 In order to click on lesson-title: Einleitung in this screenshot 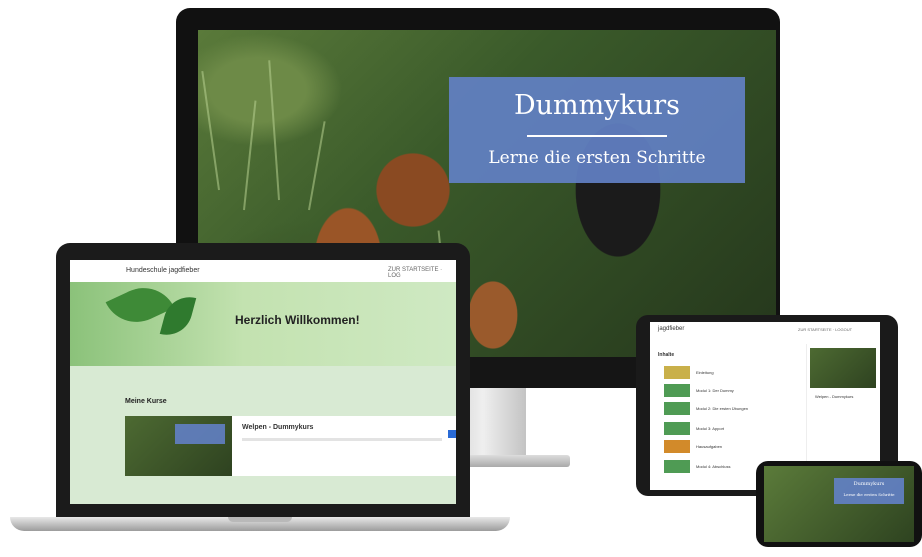, I will do `click(705, 372)`.